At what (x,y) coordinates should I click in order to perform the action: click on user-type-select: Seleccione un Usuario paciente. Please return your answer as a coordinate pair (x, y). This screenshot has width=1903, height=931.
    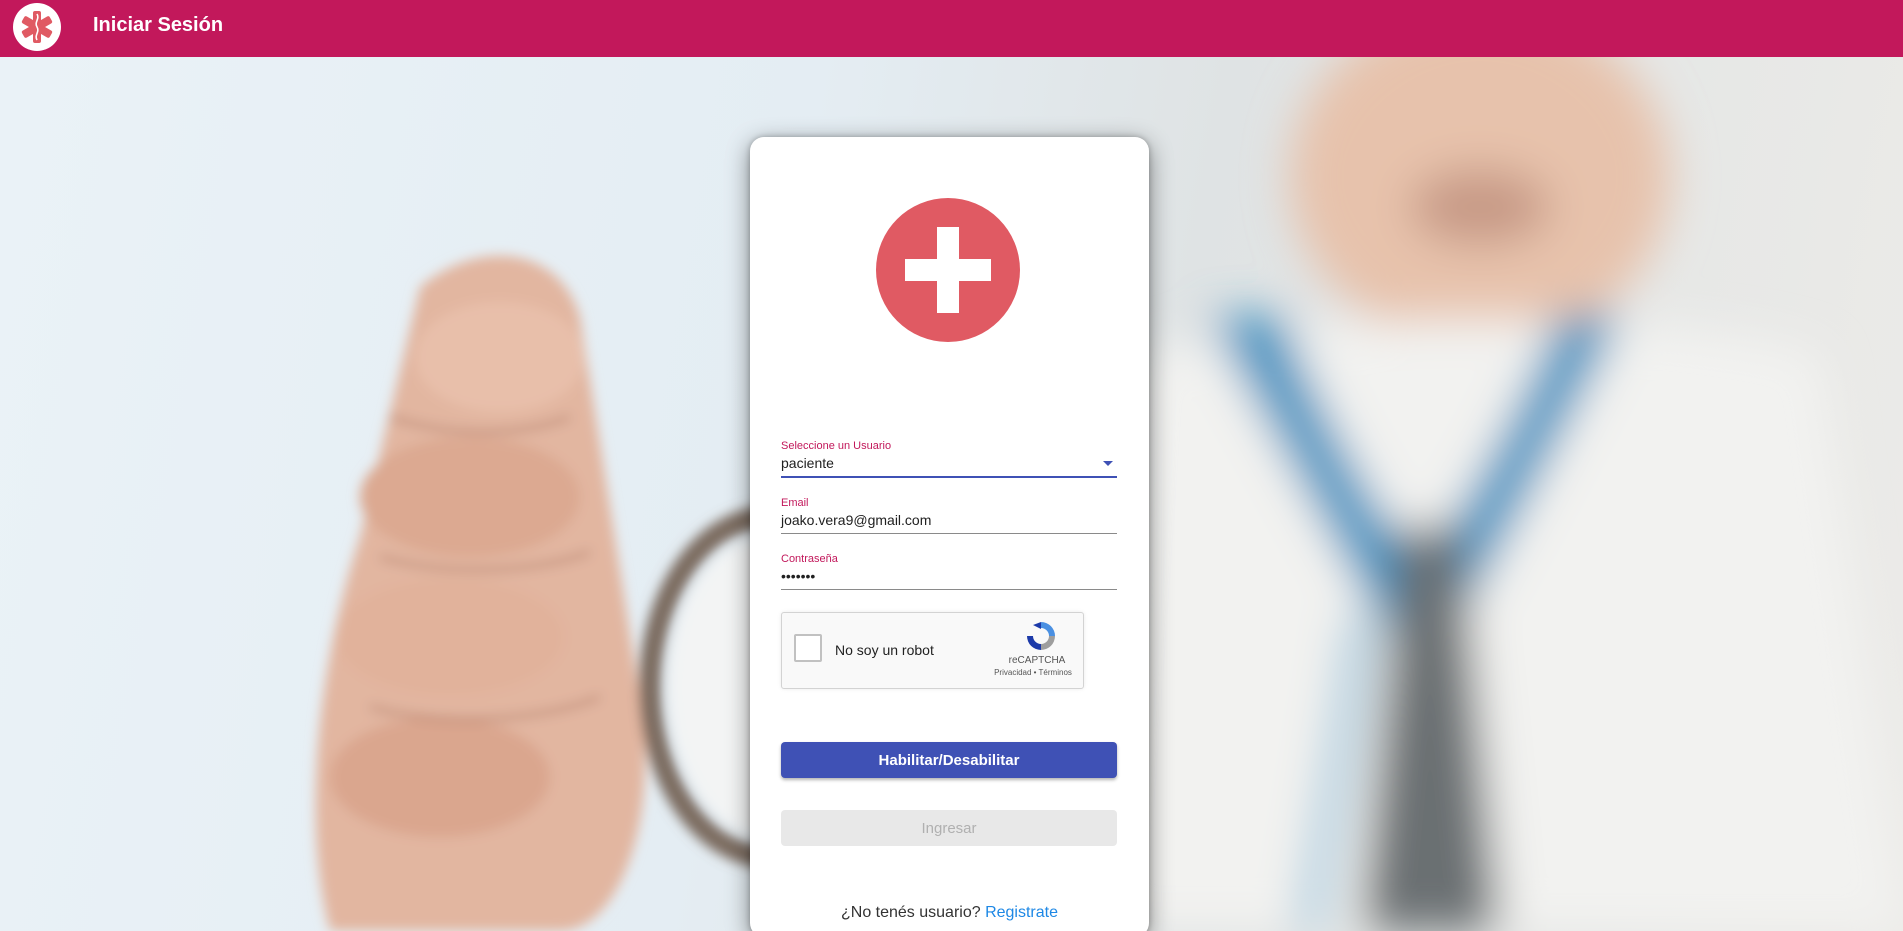
    Looking at the image, I should click on (949, 458).